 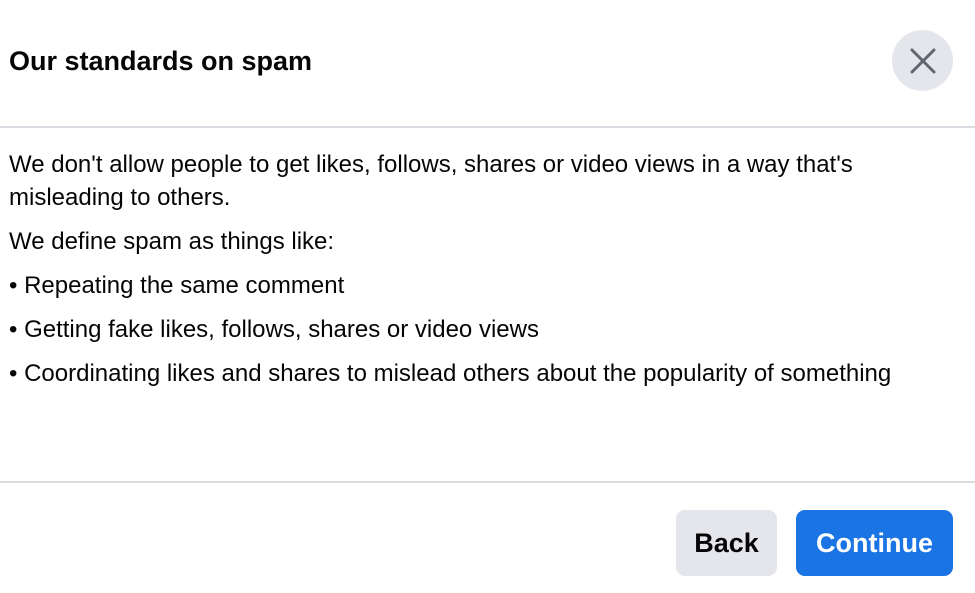 I want to click on definition-text: We define spam as things like:, so click(x=172, y=241).